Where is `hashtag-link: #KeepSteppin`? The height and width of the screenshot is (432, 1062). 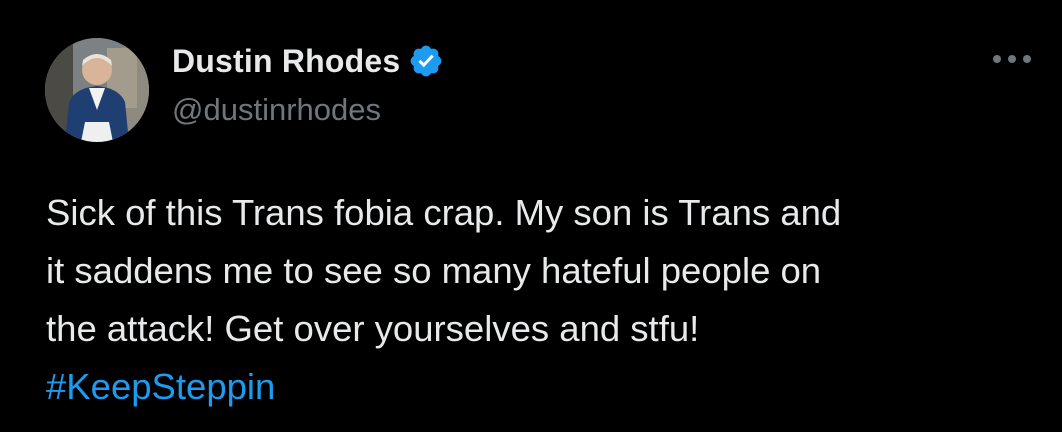
hashtag-link: #KeepSteppin is located at coordinates (160, 386).